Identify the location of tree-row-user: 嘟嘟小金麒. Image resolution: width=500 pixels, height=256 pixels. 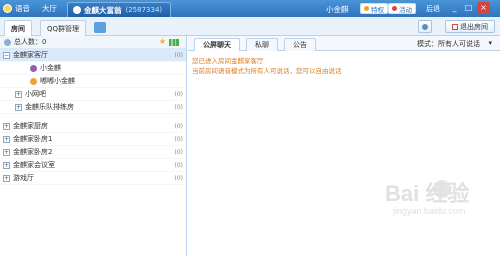
(93, 81).